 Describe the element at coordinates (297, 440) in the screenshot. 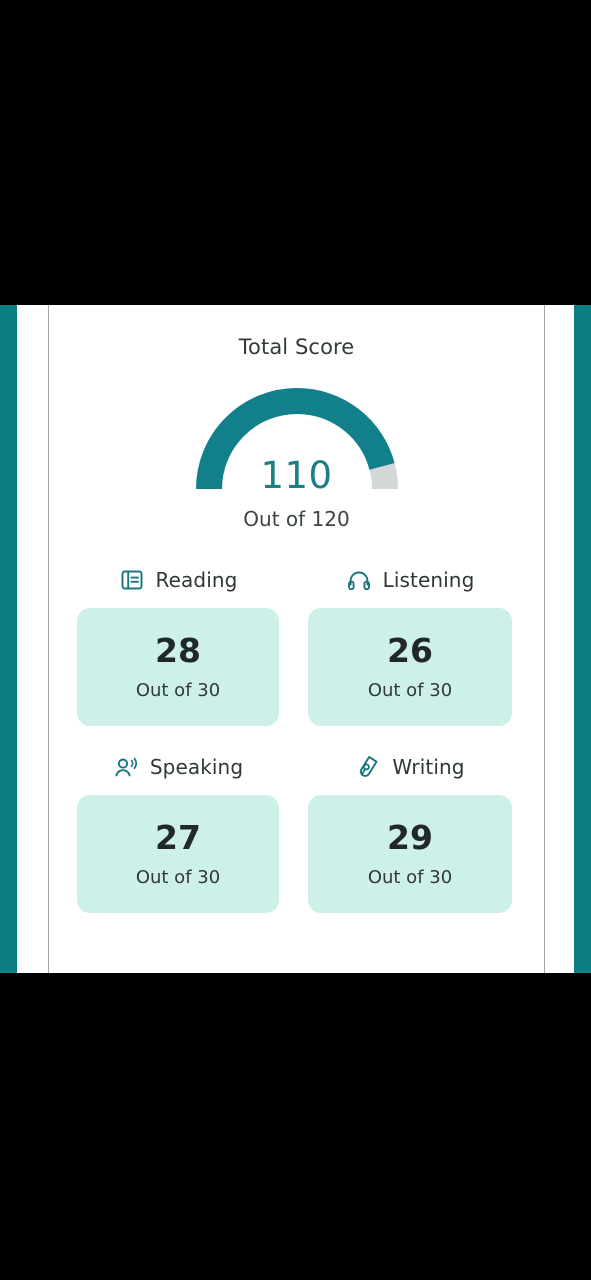

I see `total-score-gauge: 110` at that location.